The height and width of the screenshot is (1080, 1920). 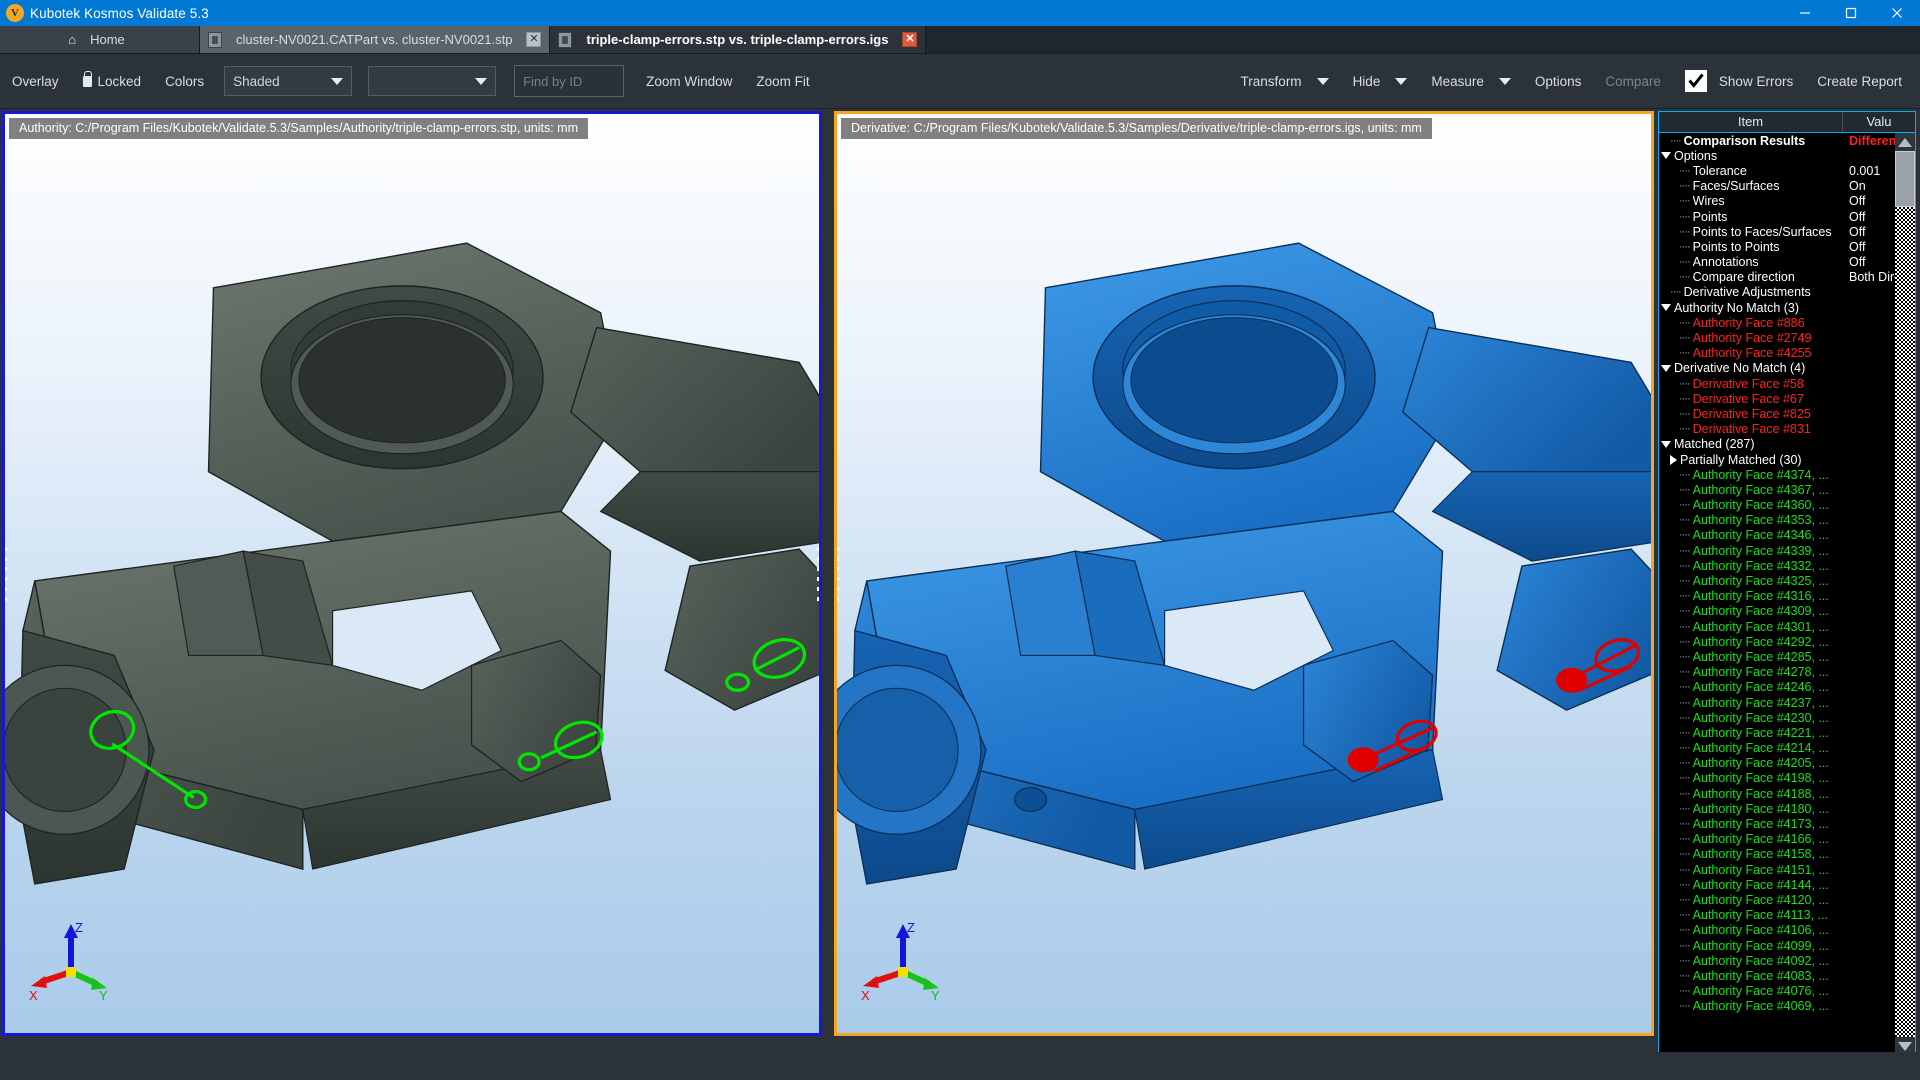 I want to click on transform-menu: Transform, so click(x=1285, y=81).